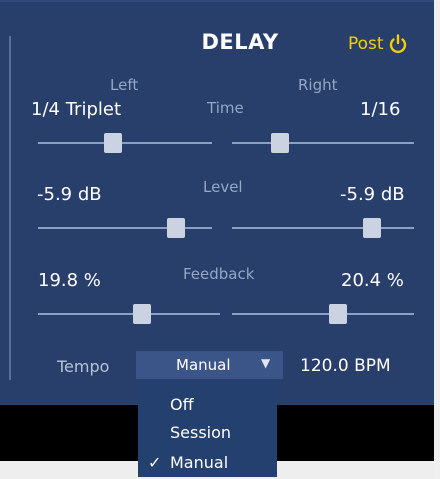 The height and width of the screenshot is (479, 440). What do you see at coordinates (10, 208) in the screenshot?
I see `panel-left-divider` at bounding box center [10, 208].